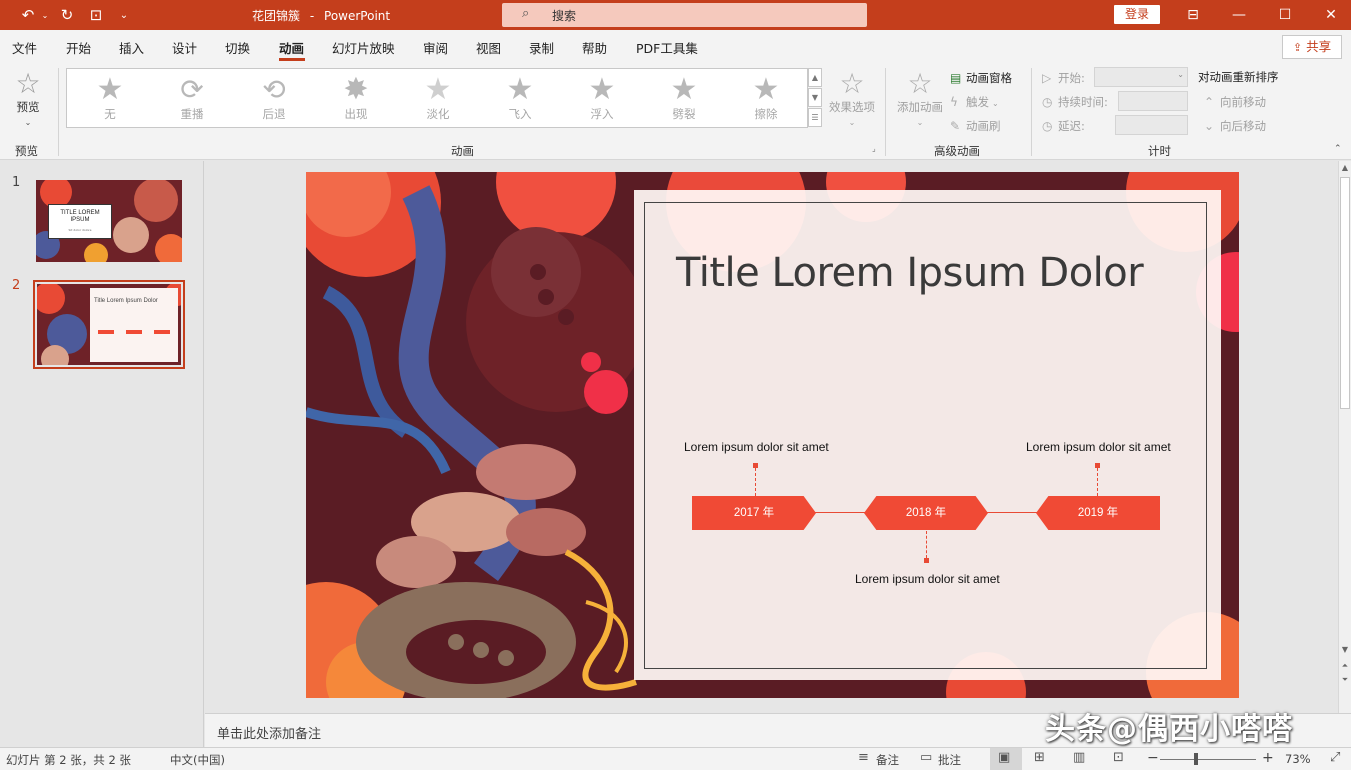 This screenshot has width=1351, height=770. Describe the element at coordinates (684, 15) in the screenshot. I see `search-box: ⌕ 搜索` at that location.